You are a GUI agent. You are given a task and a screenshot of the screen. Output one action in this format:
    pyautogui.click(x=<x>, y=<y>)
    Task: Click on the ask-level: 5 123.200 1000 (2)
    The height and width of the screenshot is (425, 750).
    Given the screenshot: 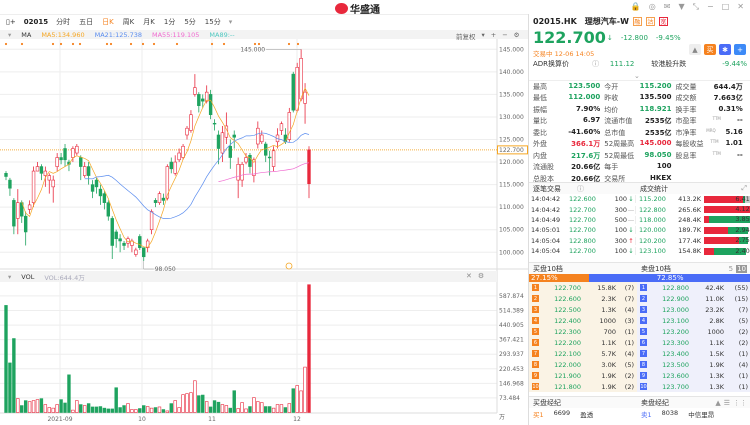 What is the action you would take?
    pyautogui.click(x=693, y=331)
    